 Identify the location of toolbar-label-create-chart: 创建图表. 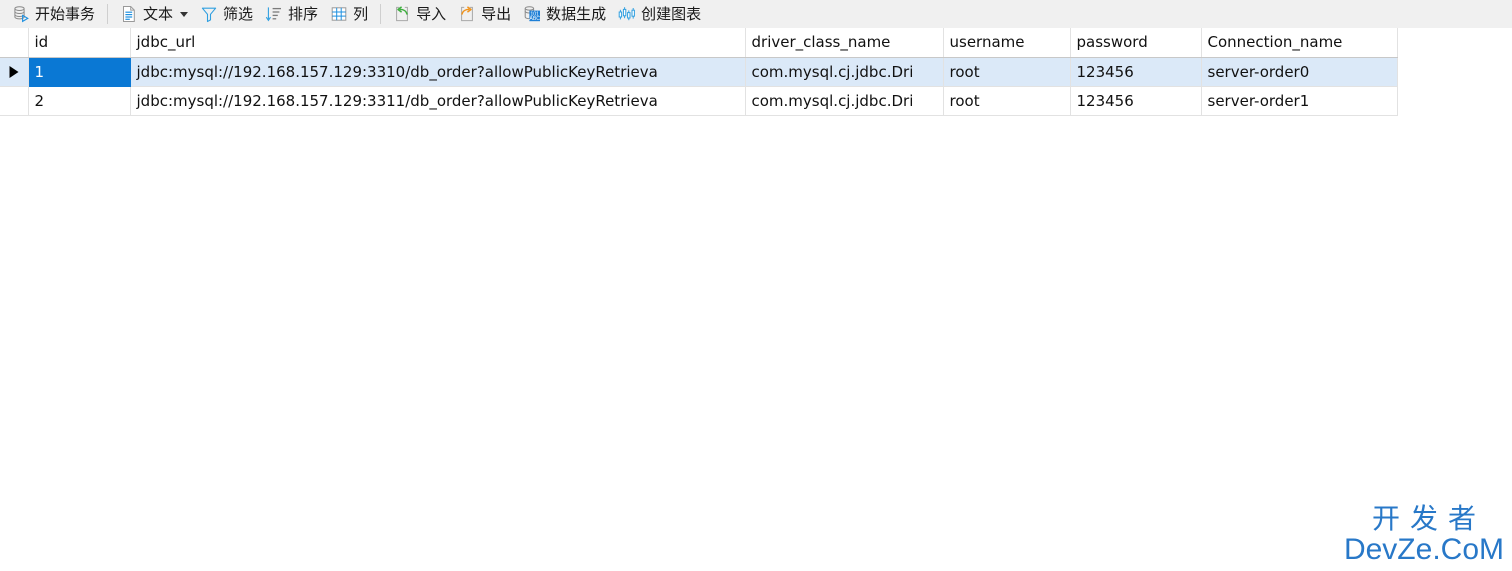
(671, 13).